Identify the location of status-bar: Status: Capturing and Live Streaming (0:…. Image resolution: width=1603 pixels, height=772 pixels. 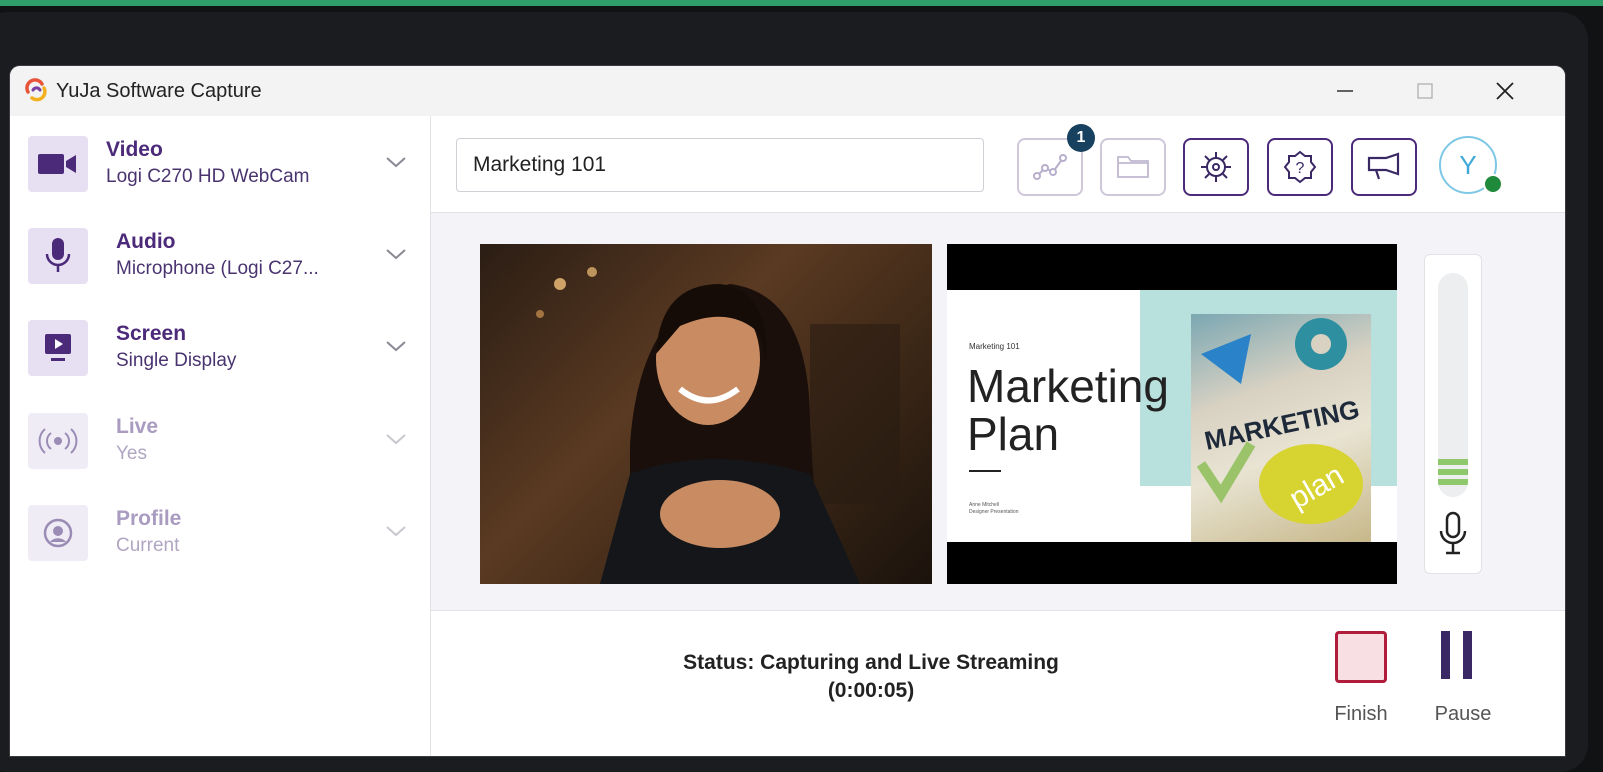
(998, 683).